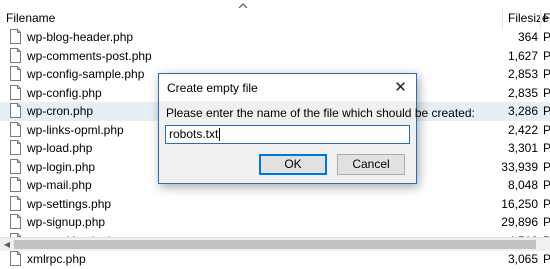  Describe the element at coordinates (519, 222) in the screenshot. I see `file-size: 29,896` at that location.